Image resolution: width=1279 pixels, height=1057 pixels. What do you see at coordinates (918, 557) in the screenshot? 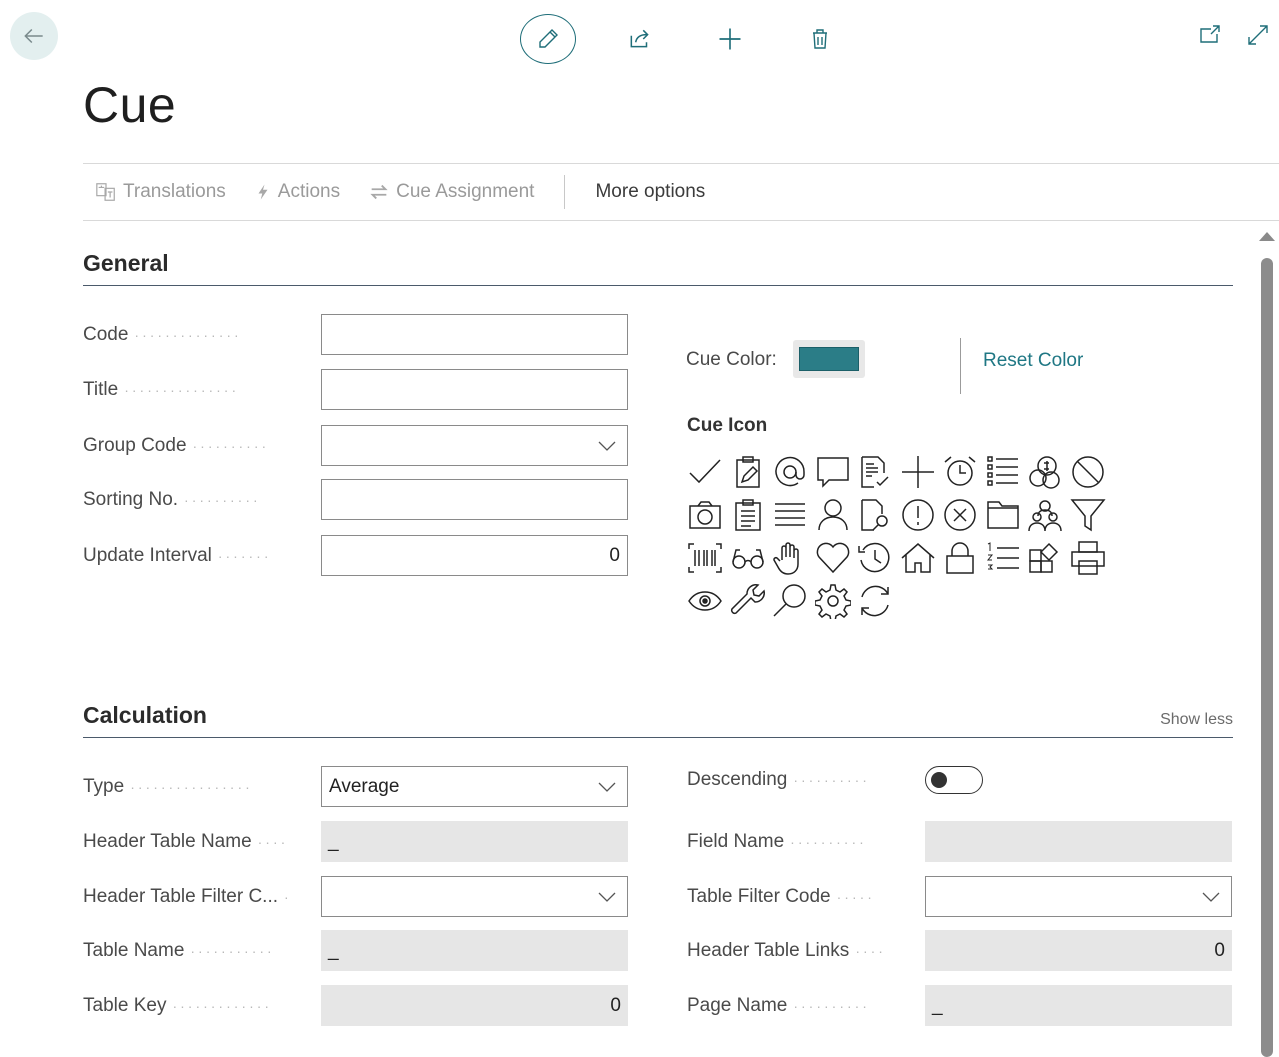
I see `home-icon` at bounding box center [918, 557].